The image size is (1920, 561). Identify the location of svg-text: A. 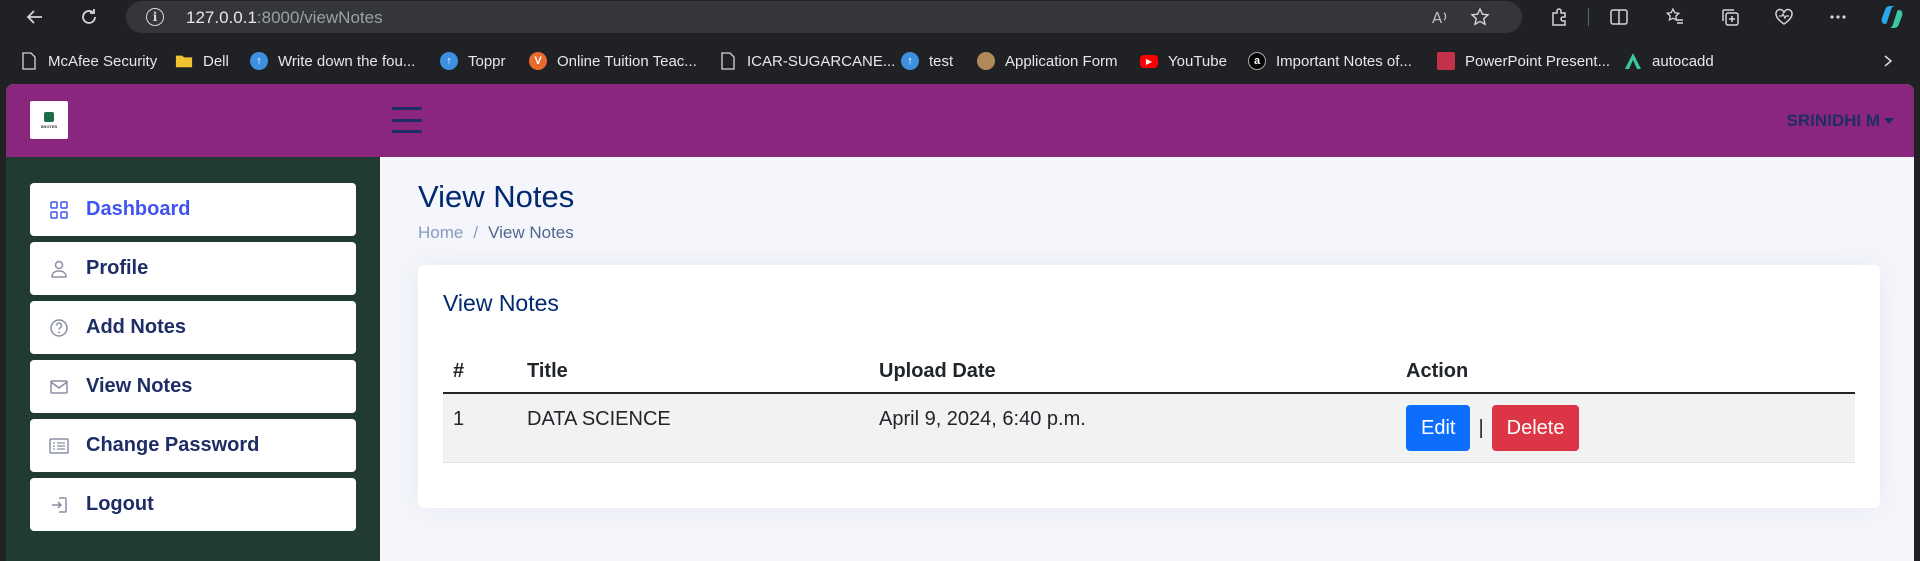
(1437, 18).